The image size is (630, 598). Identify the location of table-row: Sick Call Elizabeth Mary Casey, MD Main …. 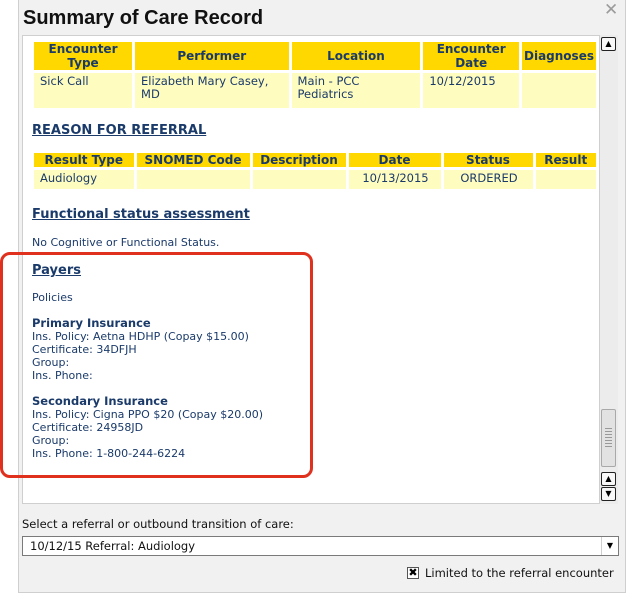
(315, 89).